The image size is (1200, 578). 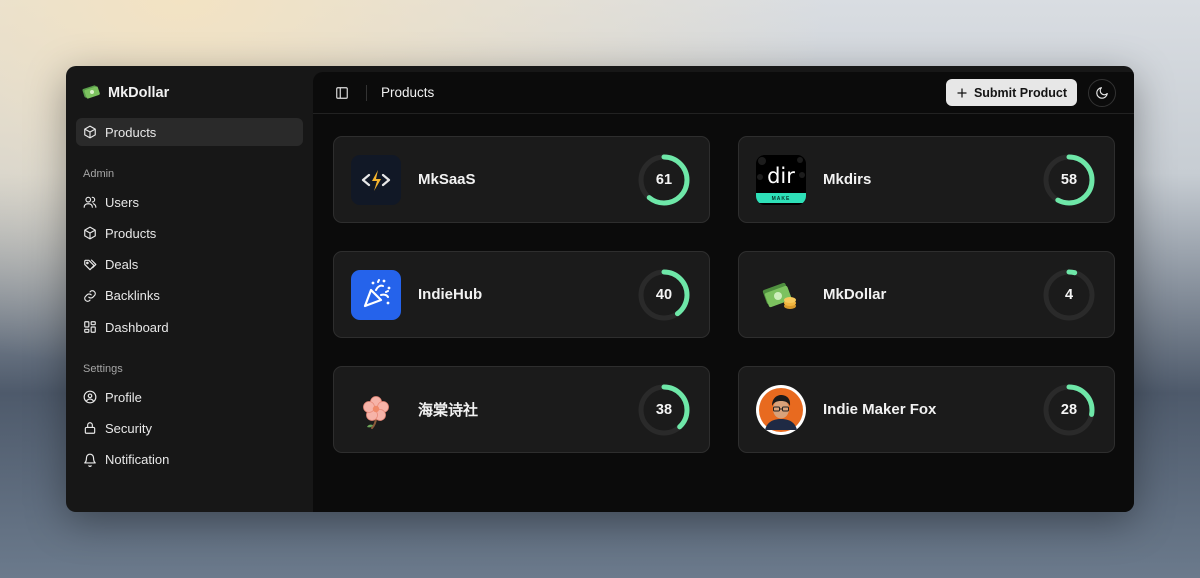 What do you see at coordinates (376, 179) in the screenshot?
I see `mksaas-logo-icon` at bounding box center [376, 179].